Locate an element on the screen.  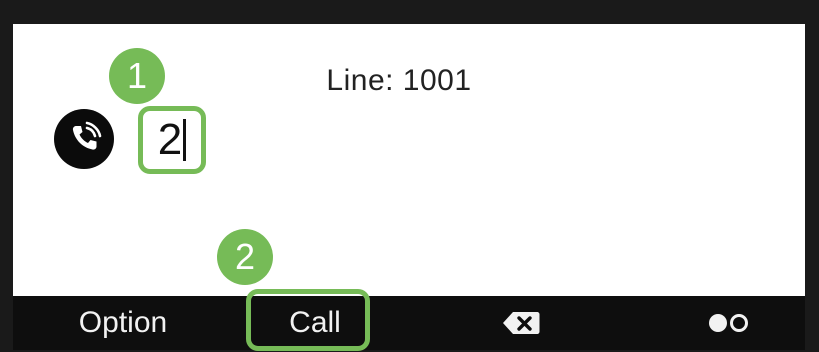
backspace-icon is located at coordinates (521, 323).